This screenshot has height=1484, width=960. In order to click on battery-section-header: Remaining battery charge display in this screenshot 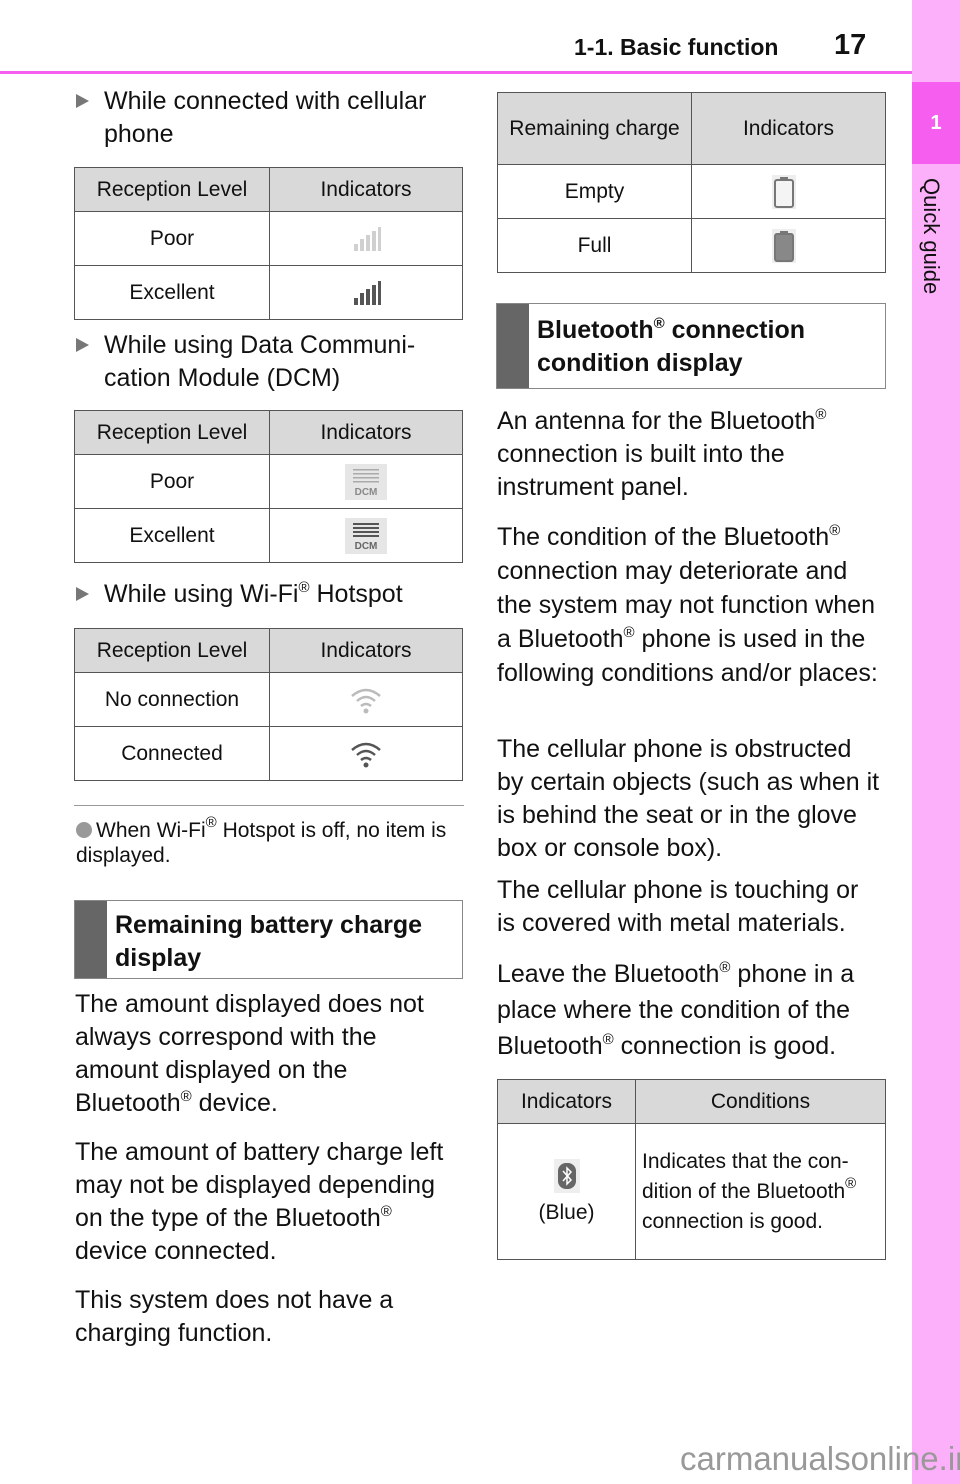, I will do `click(268, 939)`.